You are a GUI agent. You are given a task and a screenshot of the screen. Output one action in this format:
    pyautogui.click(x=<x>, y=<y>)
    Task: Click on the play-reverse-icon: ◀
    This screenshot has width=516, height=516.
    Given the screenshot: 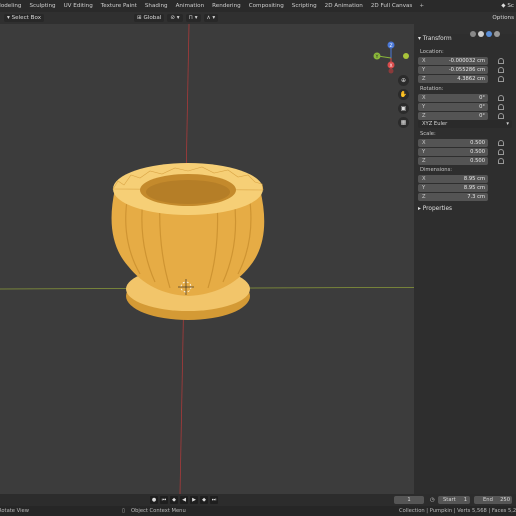 What is the action you would take?
    pyautogui.click(x=184, y=500)
    